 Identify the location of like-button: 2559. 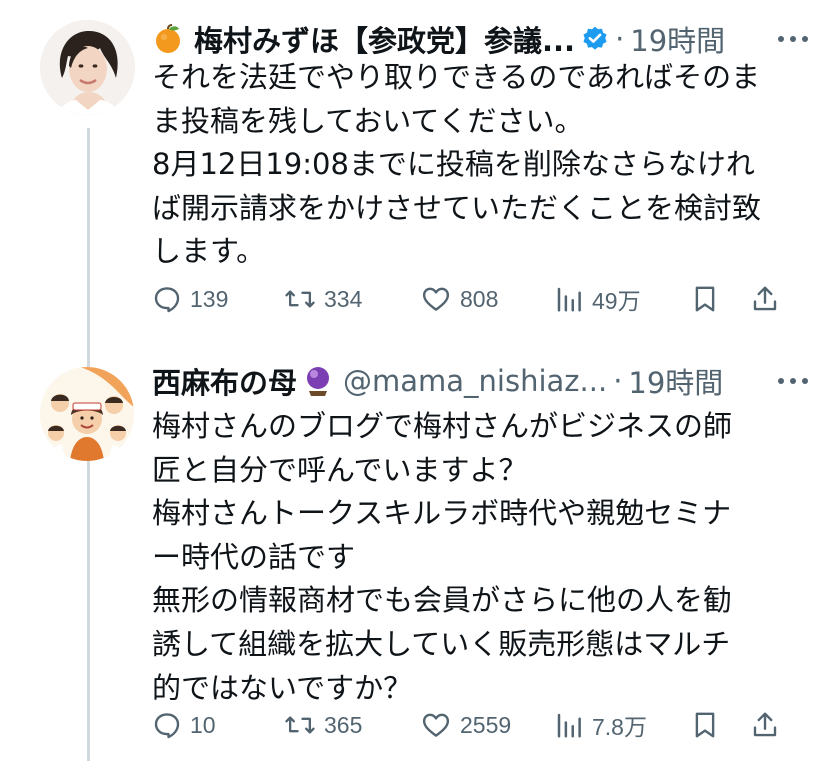
(465, 725).